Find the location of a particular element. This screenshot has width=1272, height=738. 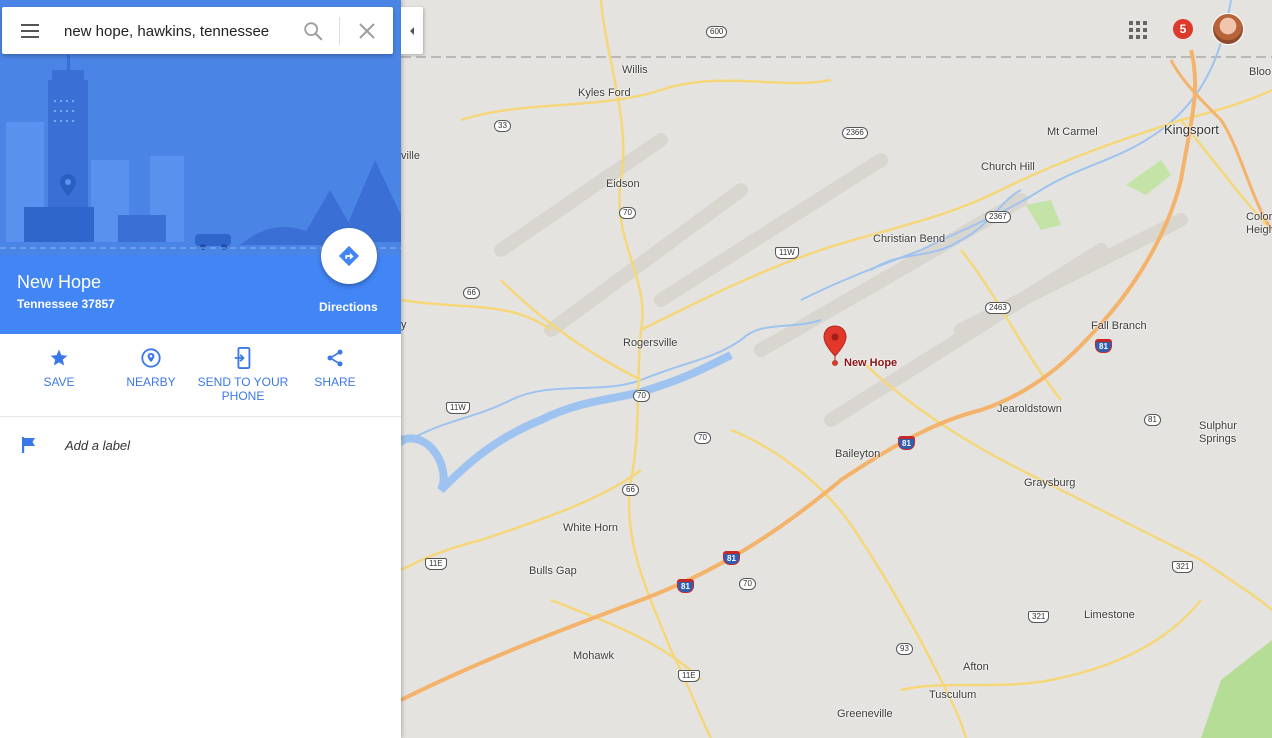

route-shield: 600 is located at coordinates (717, 32).